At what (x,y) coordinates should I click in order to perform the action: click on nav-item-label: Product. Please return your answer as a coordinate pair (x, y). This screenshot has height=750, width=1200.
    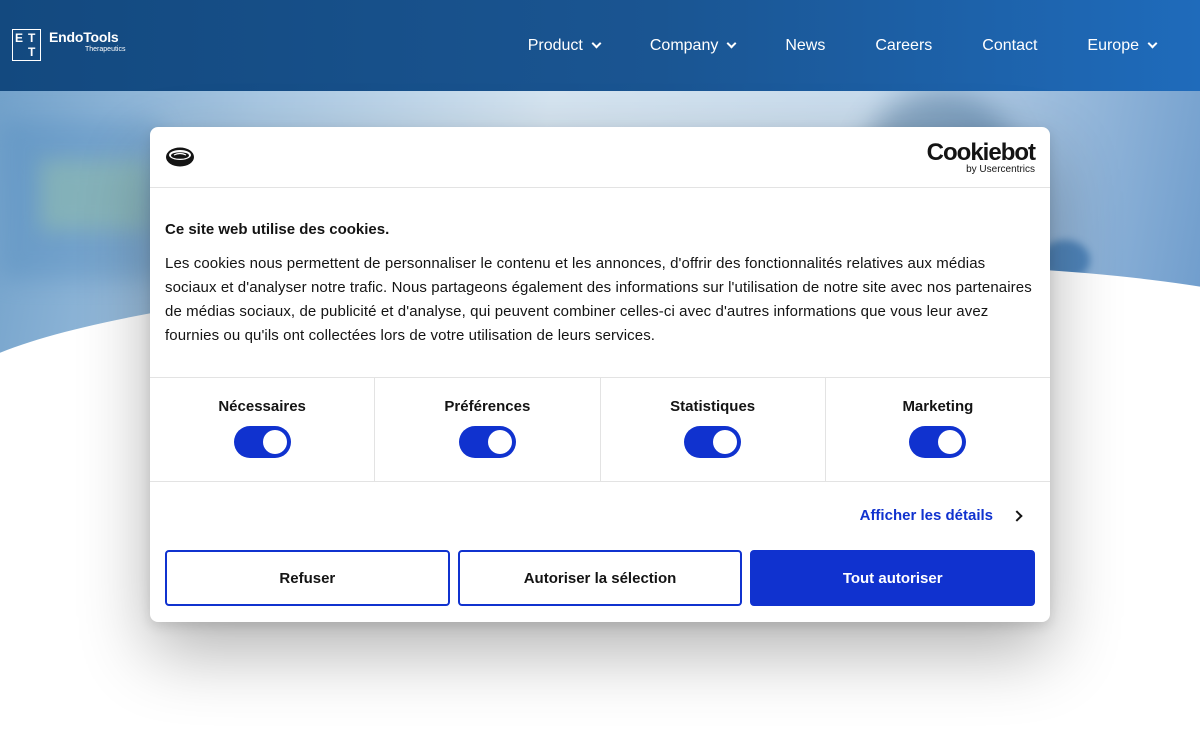
    Looking at the image, I should click on (555, 45).